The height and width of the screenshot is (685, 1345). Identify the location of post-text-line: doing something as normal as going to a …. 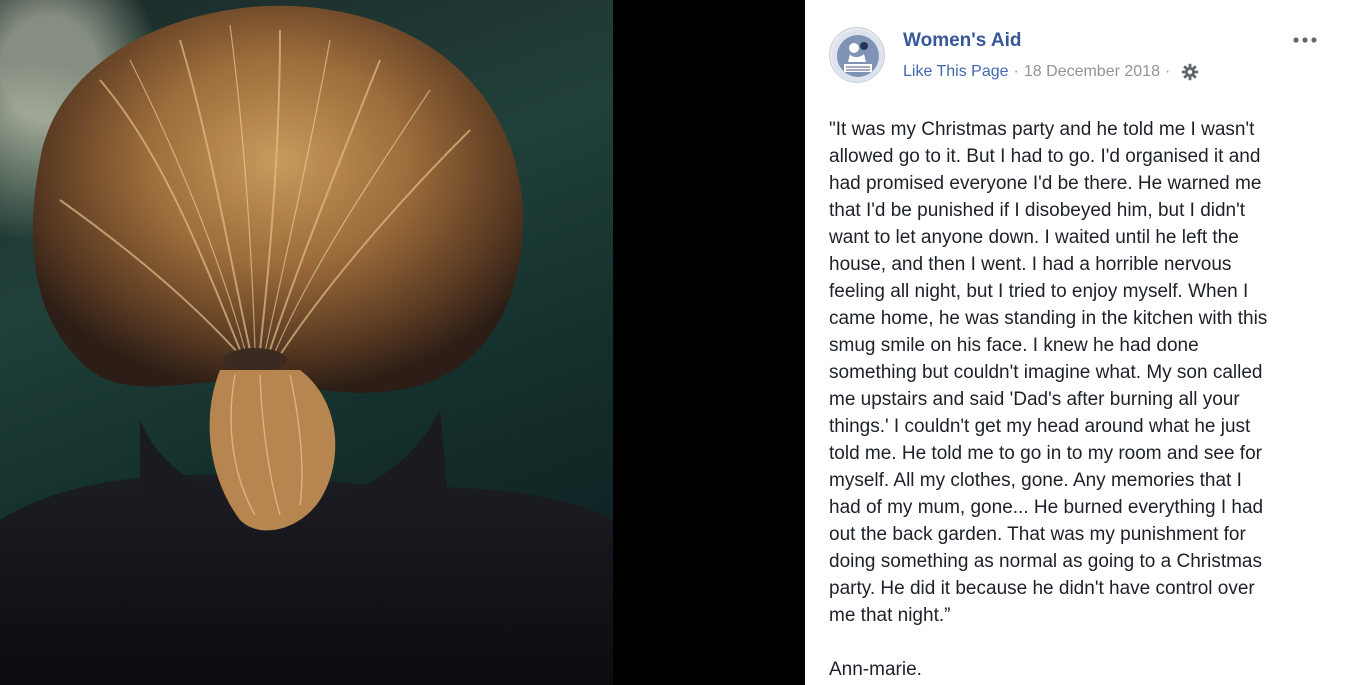
(1046, 561).